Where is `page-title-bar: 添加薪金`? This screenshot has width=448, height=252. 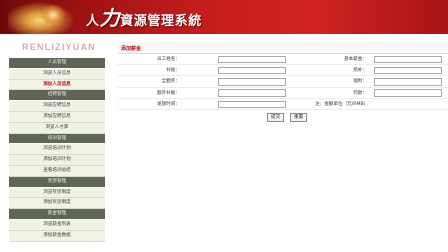
page-title-bar: 添加薪金 is located at coordinates (283, 48).